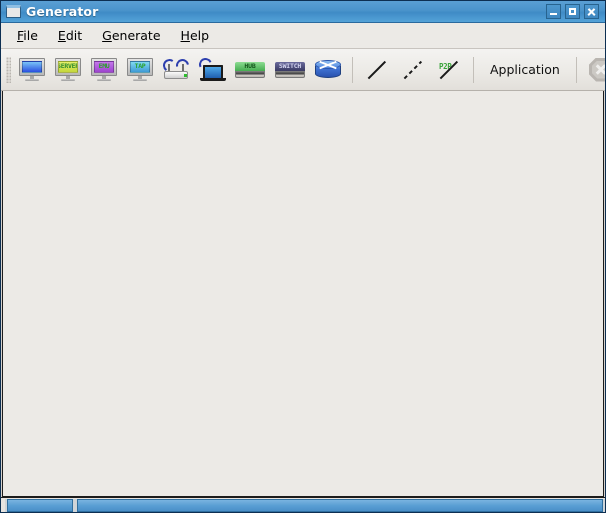 This screenshot has width=606, height=513. Describe the element at coordinates (136, 35) in the screenshot. I see `menu-item-generate-rest: enerate` at that location.